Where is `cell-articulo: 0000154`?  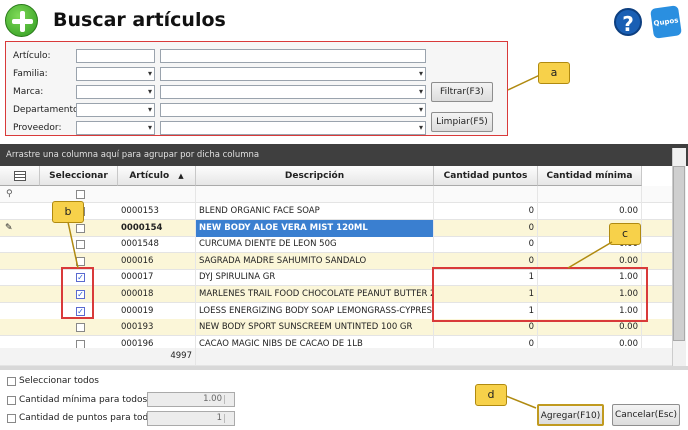 cell-articulo: 0000154 is located at coordinates (157, 228).